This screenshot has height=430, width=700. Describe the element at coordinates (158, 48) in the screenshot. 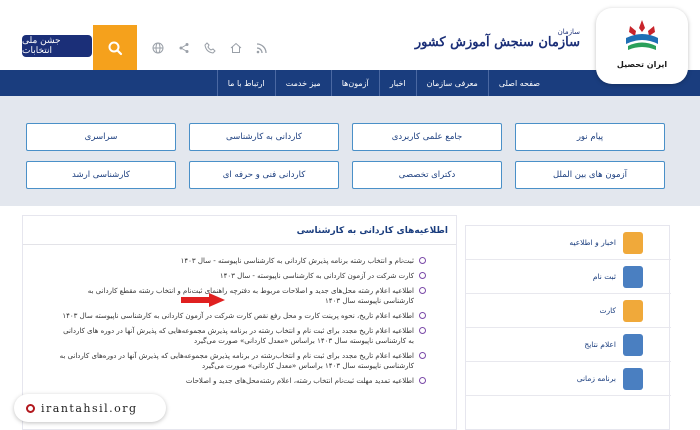

I see `globe-icon` at that location.